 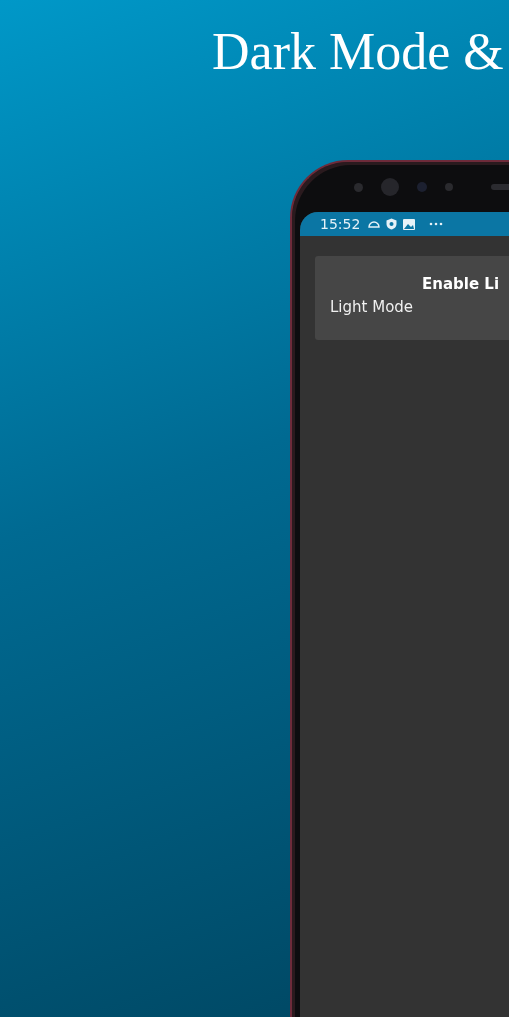 What do you see at coordinates (390, 187) in the screenshot?
I see `camera-icon` at bounding box center [390, 187].